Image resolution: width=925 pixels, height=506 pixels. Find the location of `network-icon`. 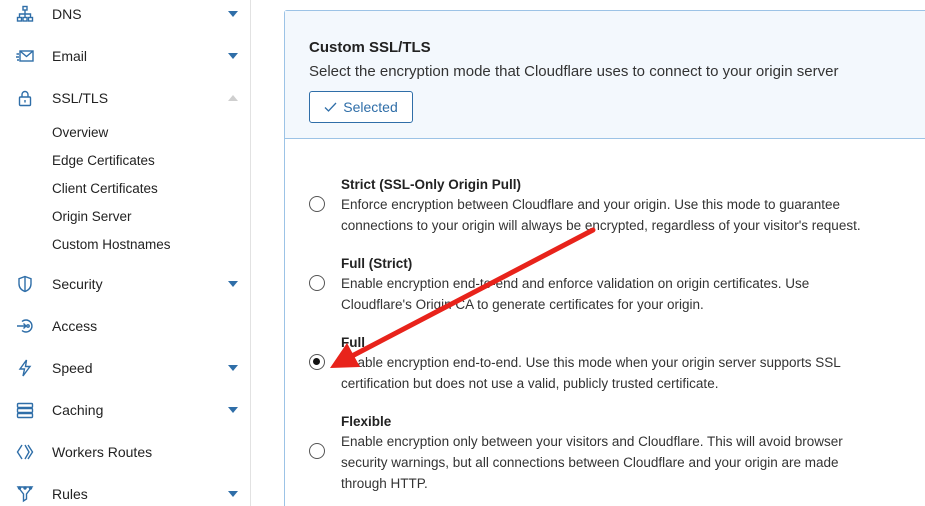

network-icon is located at coordinates (25, 14).